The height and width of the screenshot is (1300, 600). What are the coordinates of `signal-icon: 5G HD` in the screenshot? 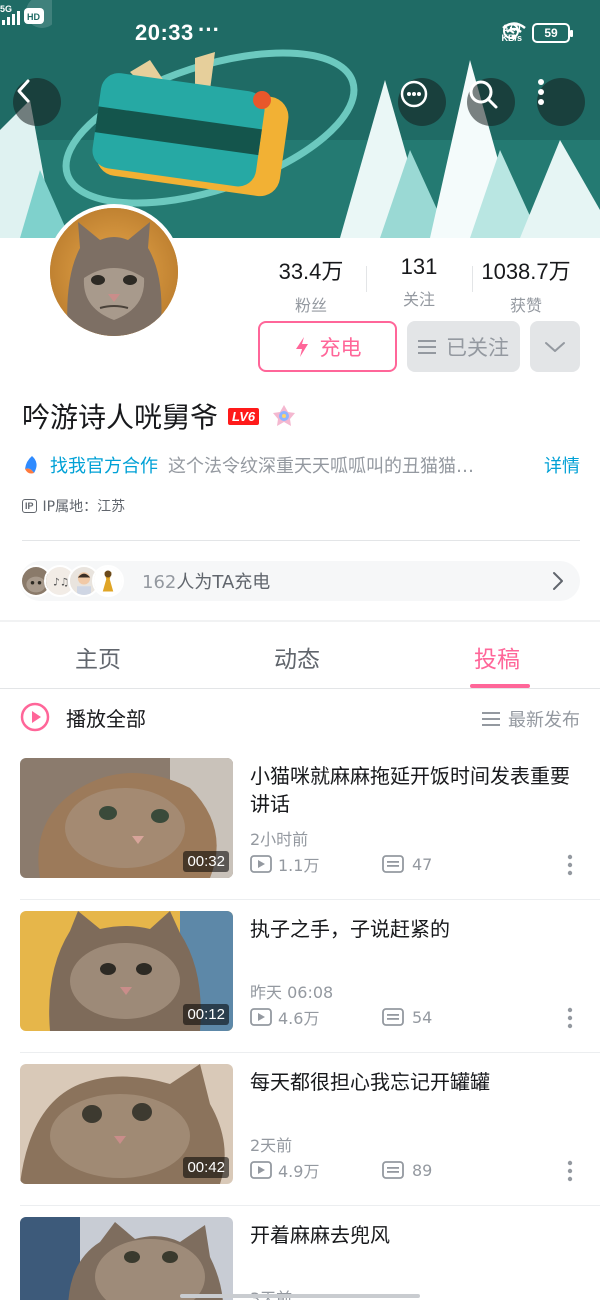 It's located at (26, 14).